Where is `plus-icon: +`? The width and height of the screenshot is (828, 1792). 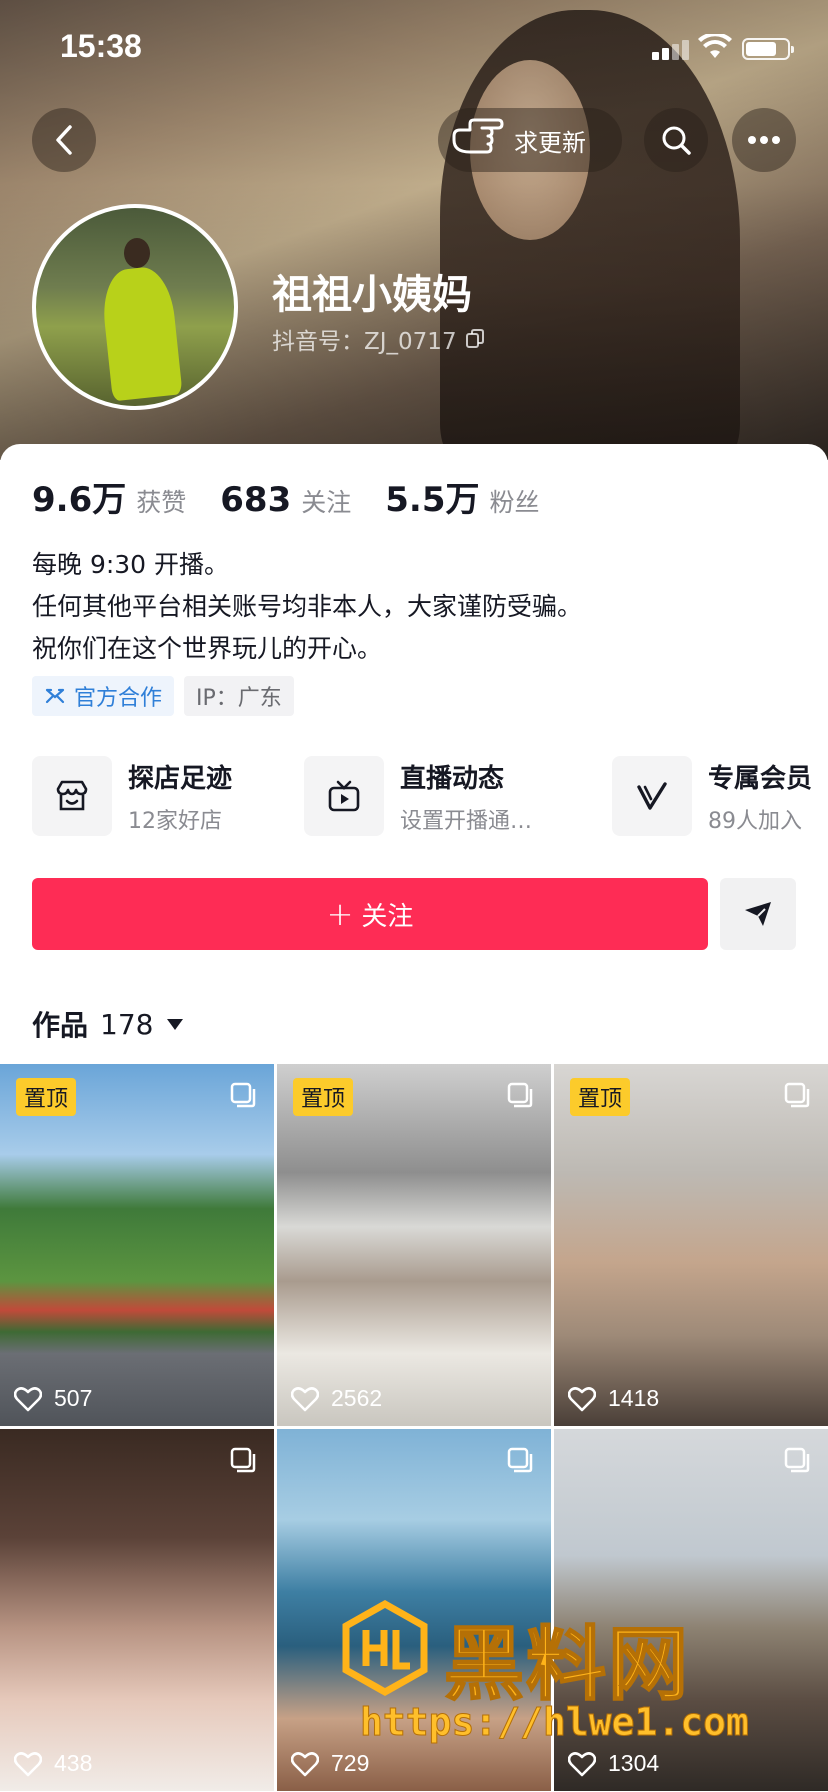 plus-icon: + is located at coordinates (340, 914).